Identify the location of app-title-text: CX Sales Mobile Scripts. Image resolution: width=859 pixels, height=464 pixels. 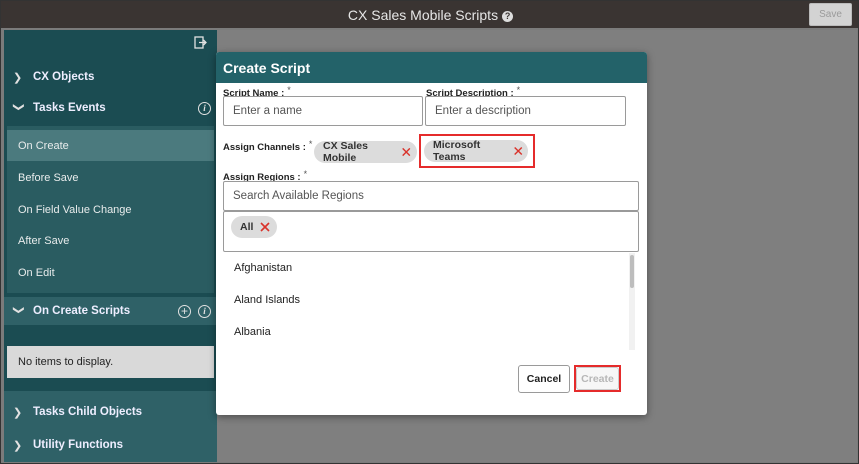
(423, 14).